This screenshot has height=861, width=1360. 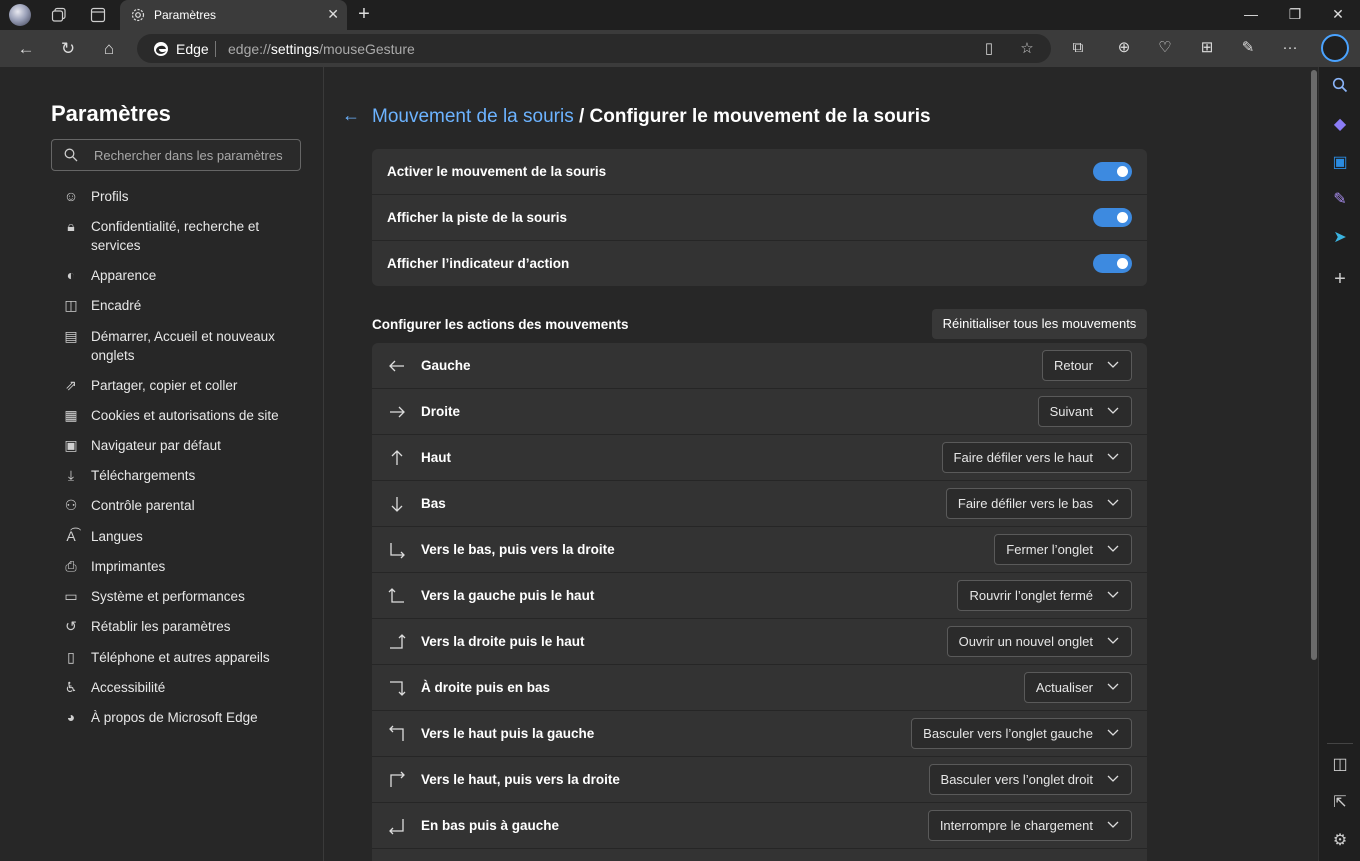 I want to click on sidebar-item-phone: ▯ Téléphone et autres appareils, so click(x=185, y=657).